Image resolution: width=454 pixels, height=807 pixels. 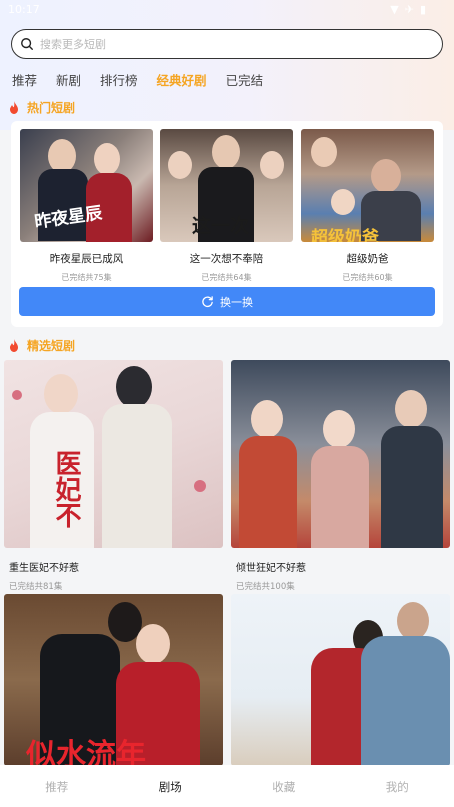 What do you see at coordinates (86, 752) in the screenshot?
I see `picked-drama-cover-title: 似水流年` at bounding box center [86, 752].